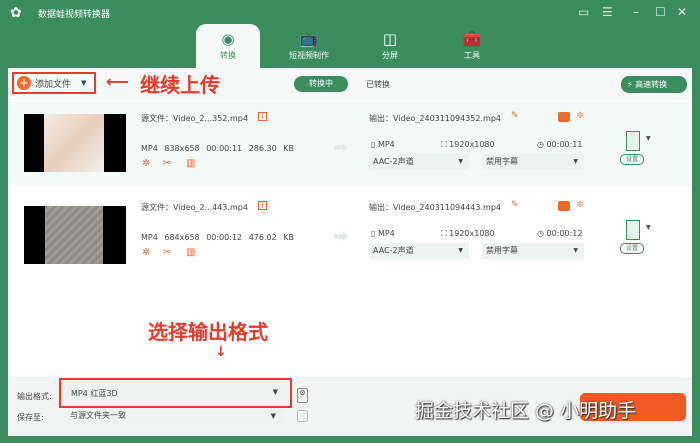 The width and height of the screenshot is (700, 443). What do you see at coordinates (117, 81) in the screenshot?
I see `arrow-left-icon: ⟵` at bounding box center [117, 81].